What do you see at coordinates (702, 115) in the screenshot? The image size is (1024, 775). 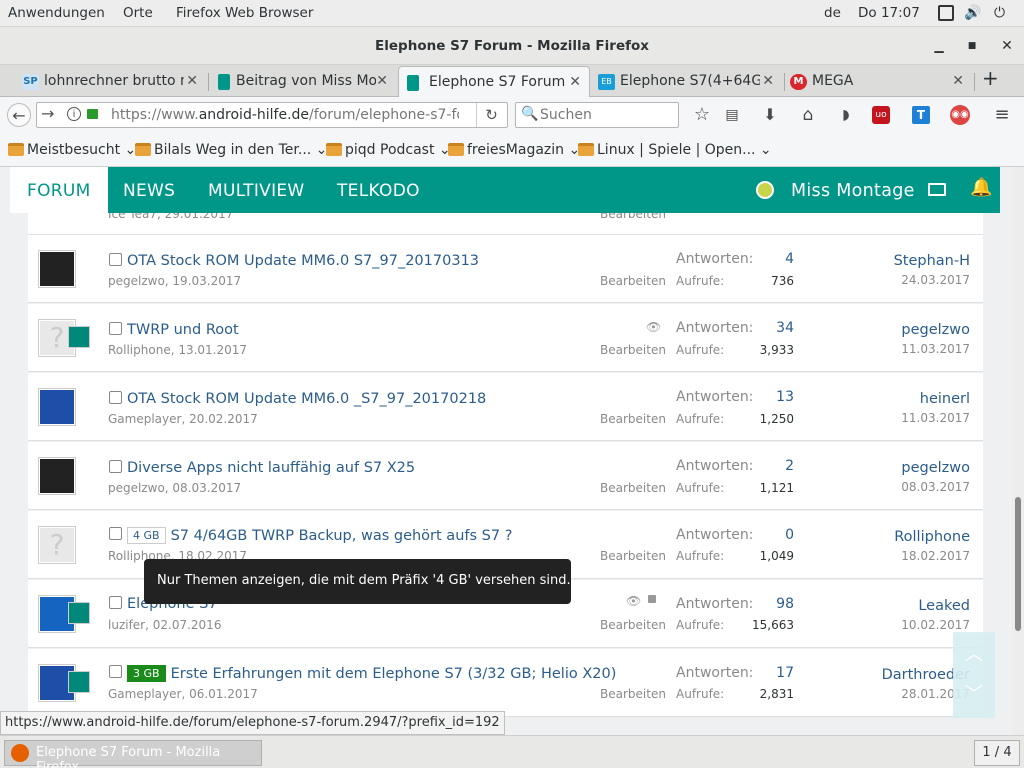 I see `bookmark-star-icon: ☆` at bounding box center [702, 115].